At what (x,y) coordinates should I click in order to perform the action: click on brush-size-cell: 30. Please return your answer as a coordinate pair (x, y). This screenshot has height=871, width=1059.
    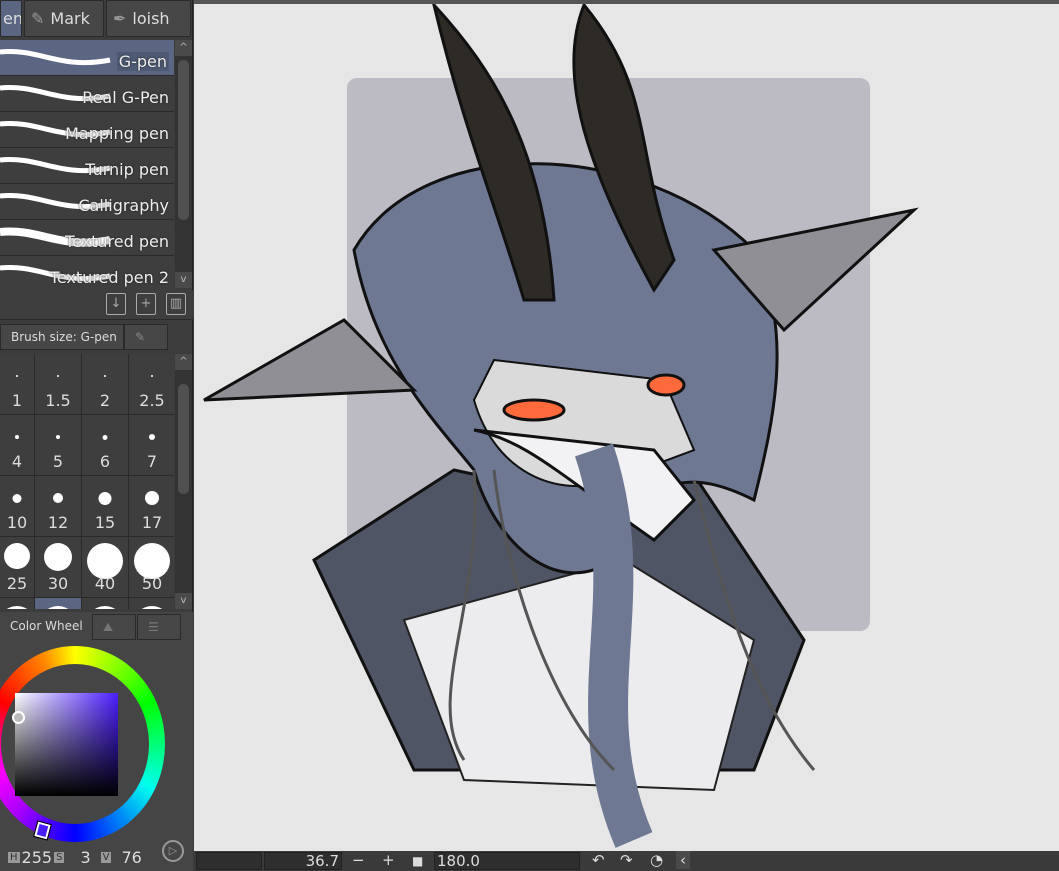
    Looking at the image, I should click on (58, 567).